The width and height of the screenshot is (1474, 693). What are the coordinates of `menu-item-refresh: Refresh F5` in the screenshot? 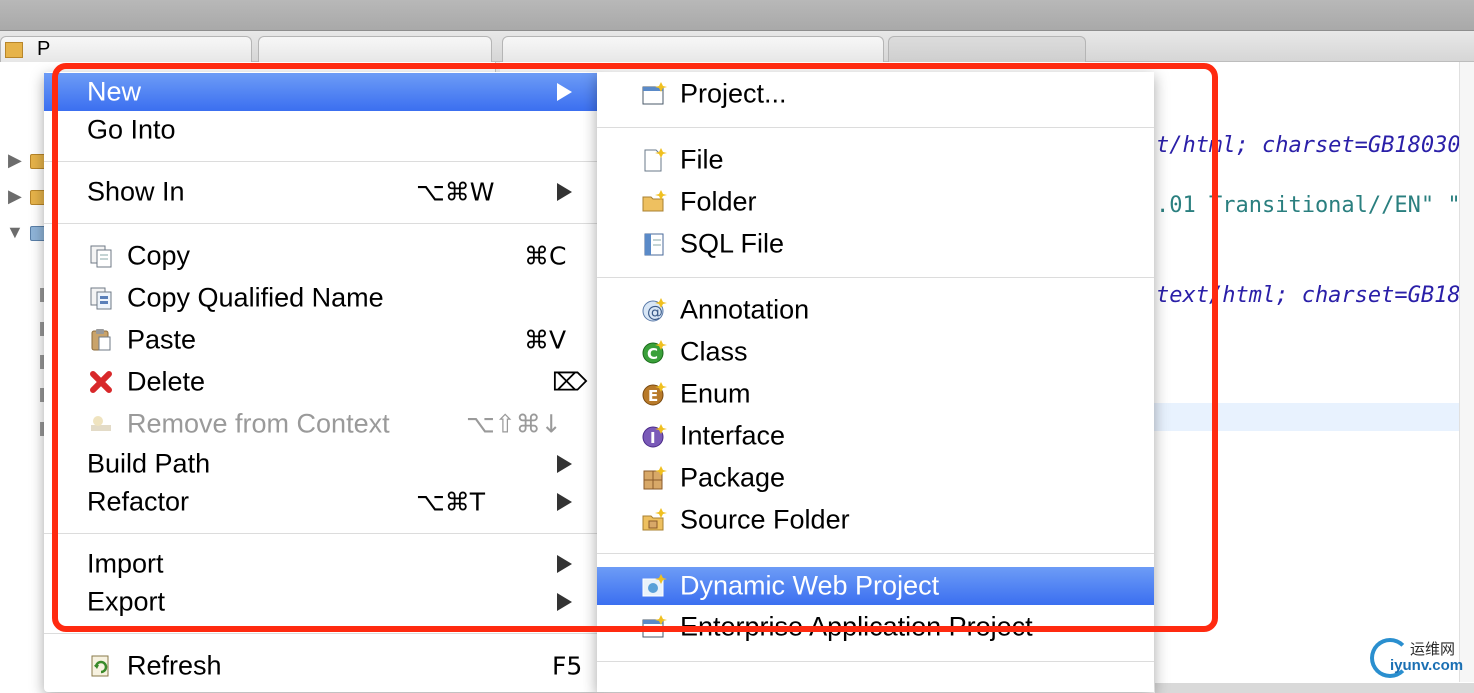 It's located at (322, 666).